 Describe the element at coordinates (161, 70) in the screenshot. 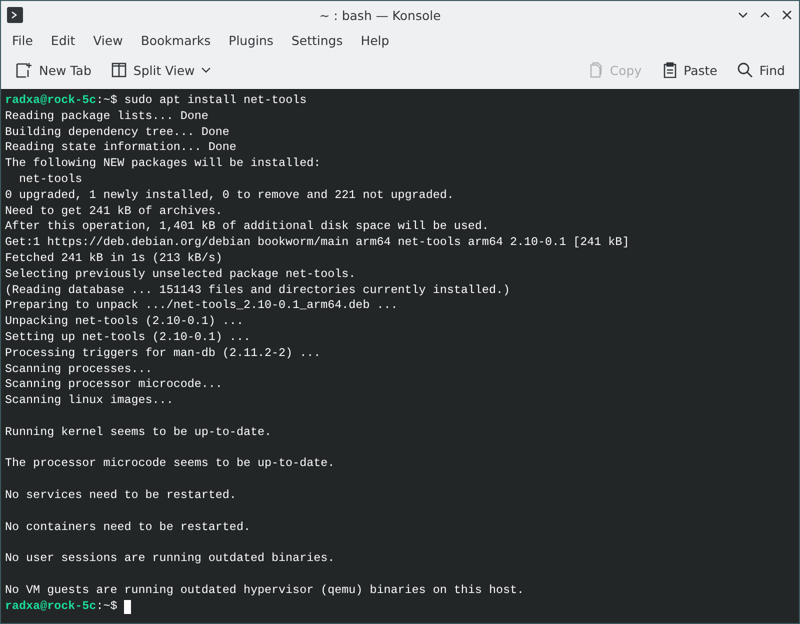

I see `split-view-button: Split View` at that location.